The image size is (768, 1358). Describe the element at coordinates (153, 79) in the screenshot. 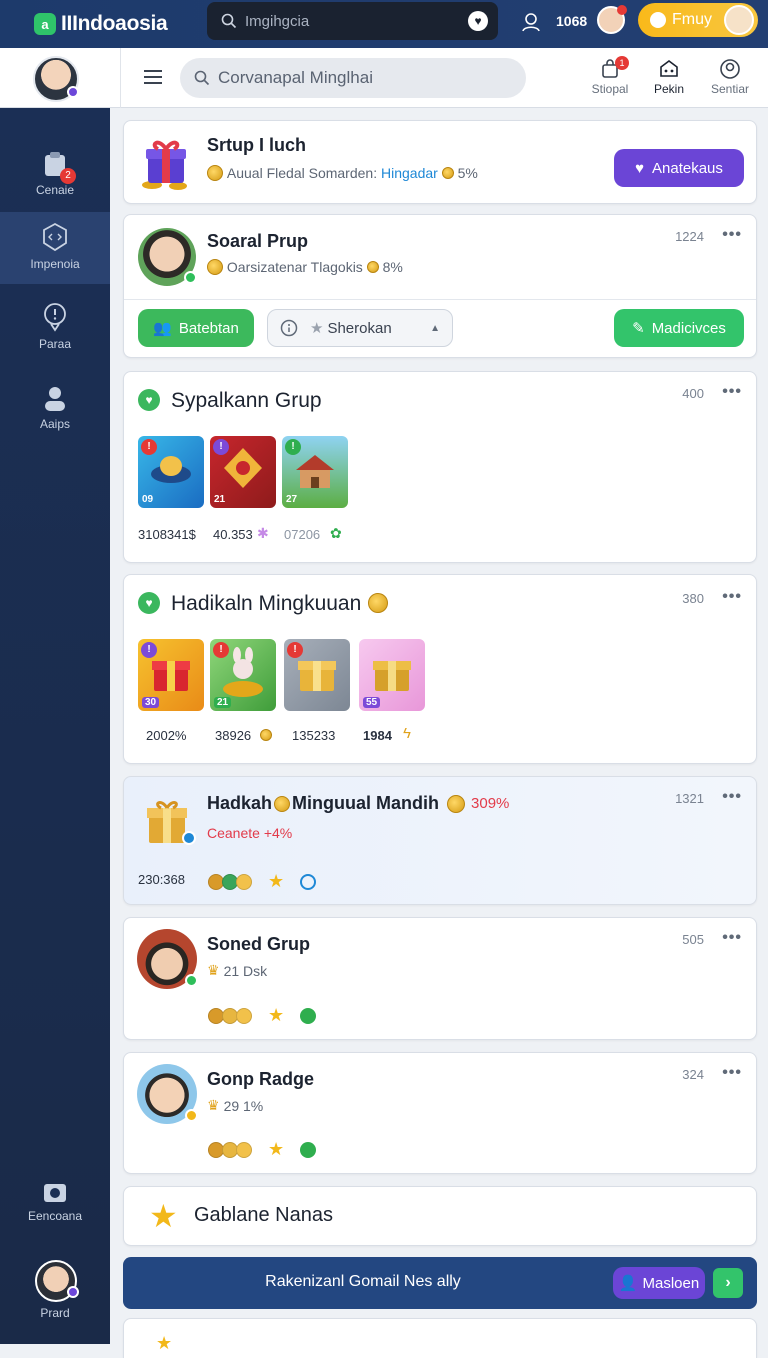

I see `menu-icon` at that location.